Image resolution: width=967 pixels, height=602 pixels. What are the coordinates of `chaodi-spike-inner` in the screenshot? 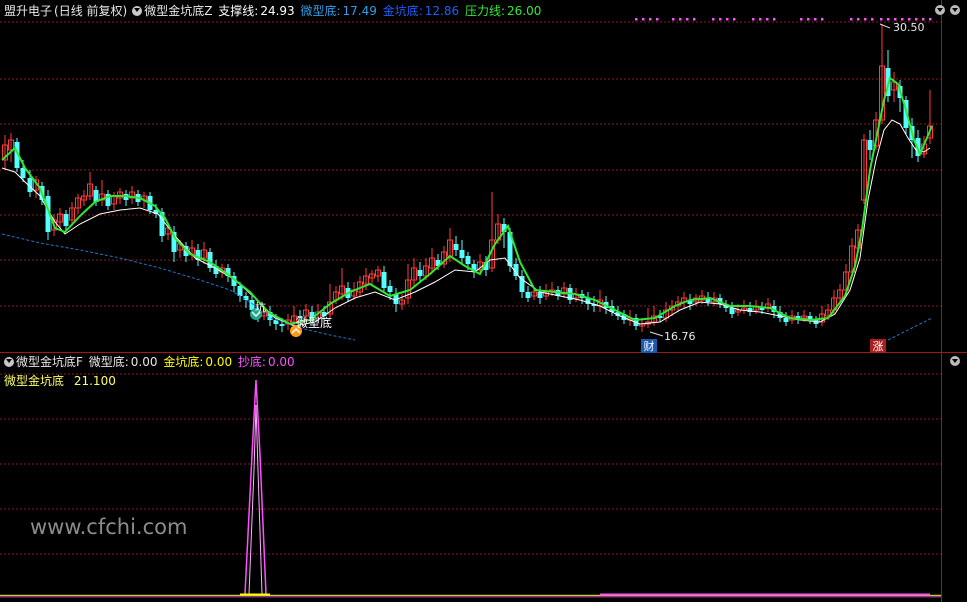 It's located at (255, 499).